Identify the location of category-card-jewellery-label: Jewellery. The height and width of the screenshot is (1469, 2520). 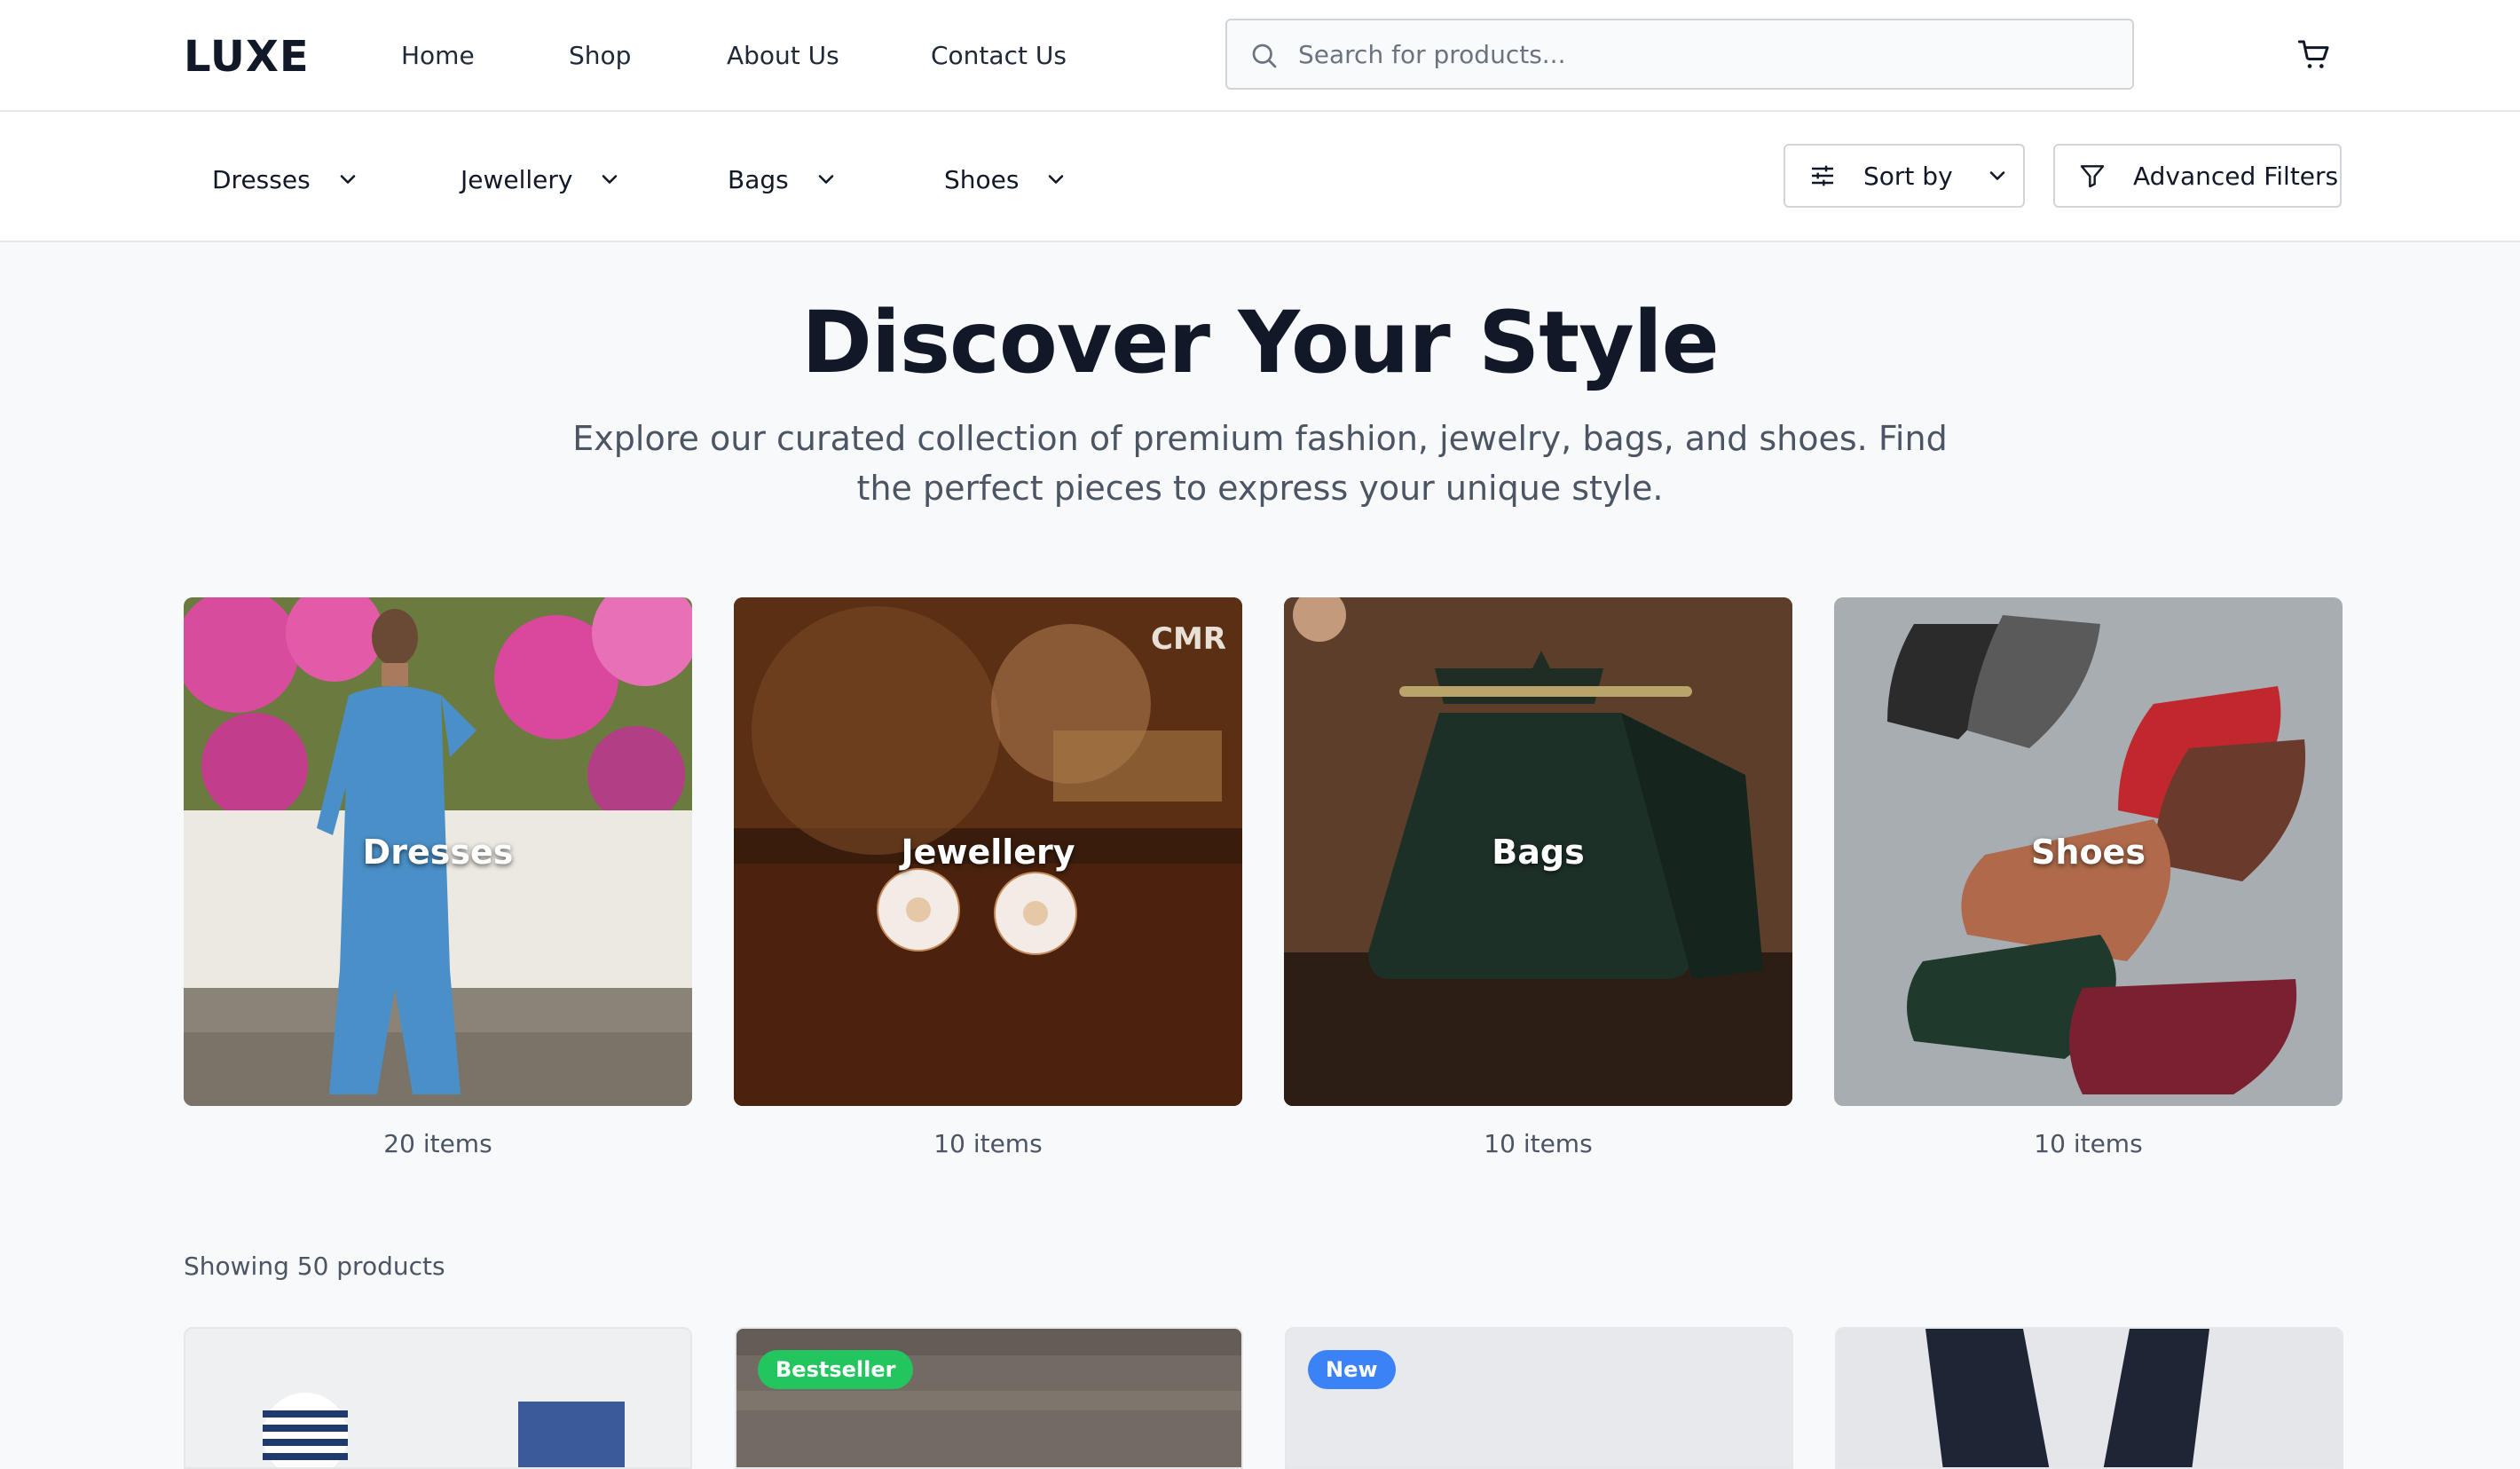
(988, 852).